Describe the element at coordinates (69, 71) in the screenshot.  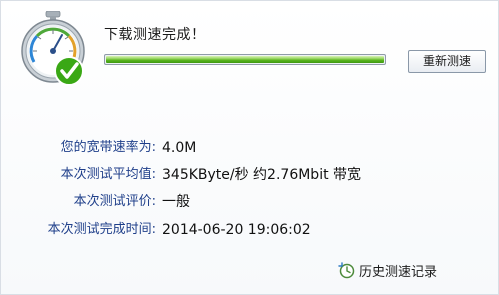
I see `check-badge-icon` at that location.